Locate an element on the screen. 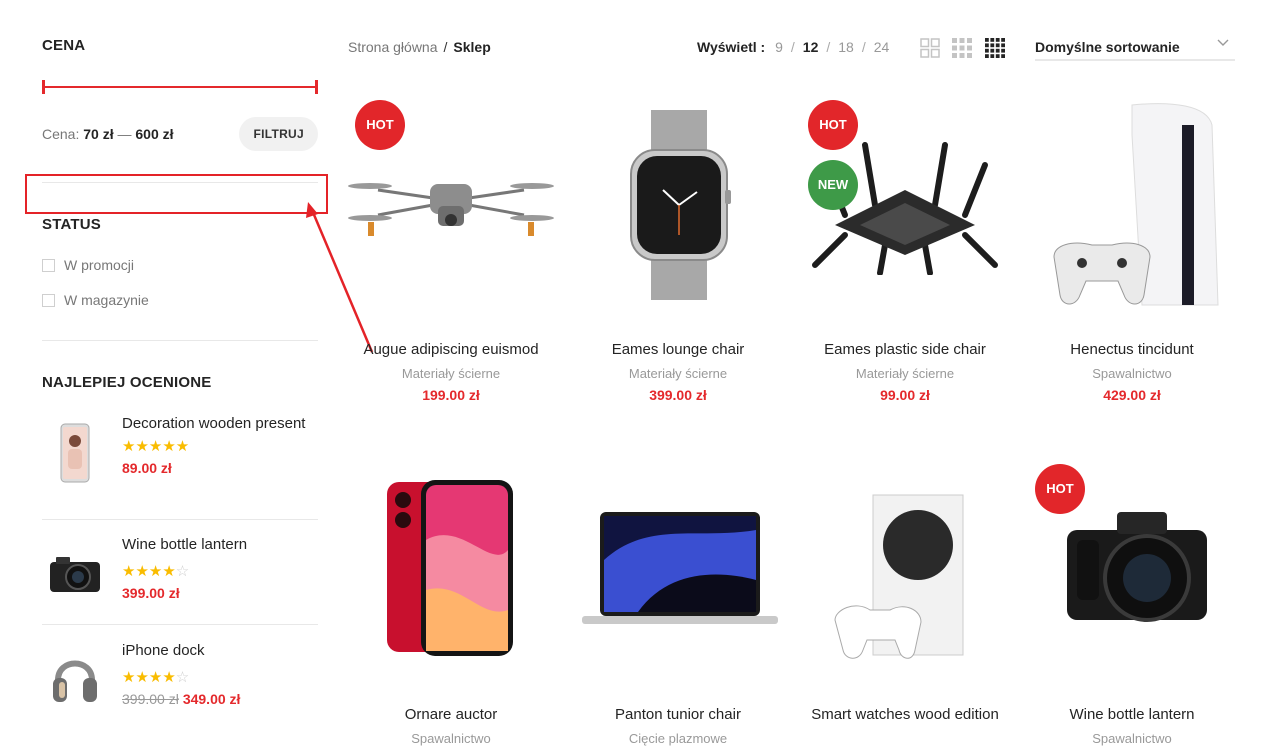 The height and width of the screenshot is (750, 1281). camera-icon is located at coordinates (75, 574).